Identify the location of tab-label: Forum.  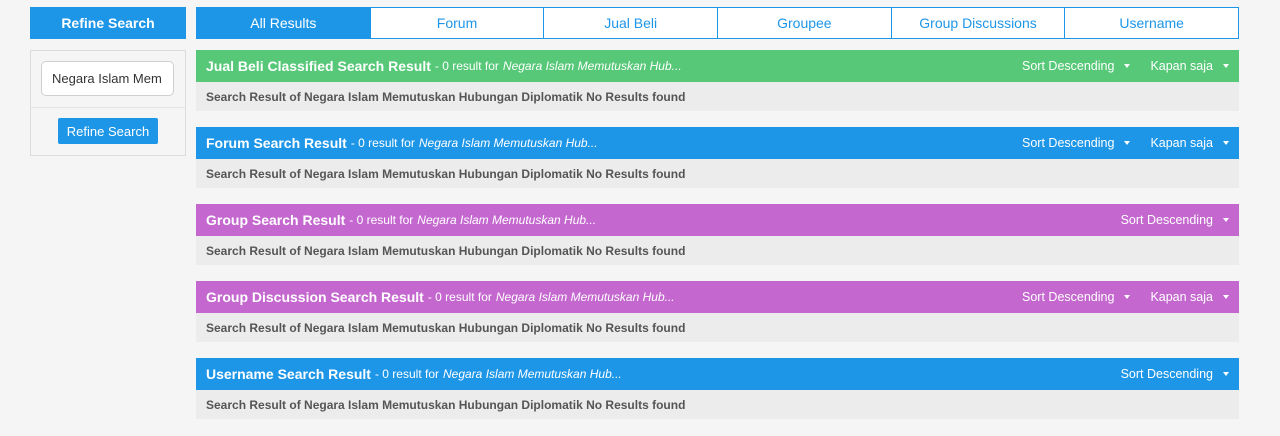
(457, 23).